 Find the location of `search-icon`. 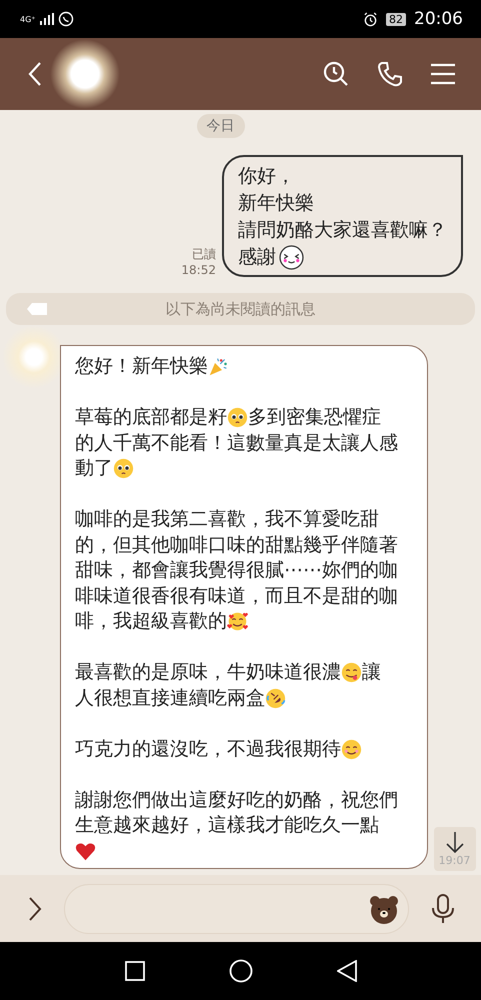

search-icon is located at coordinates (336, 74).